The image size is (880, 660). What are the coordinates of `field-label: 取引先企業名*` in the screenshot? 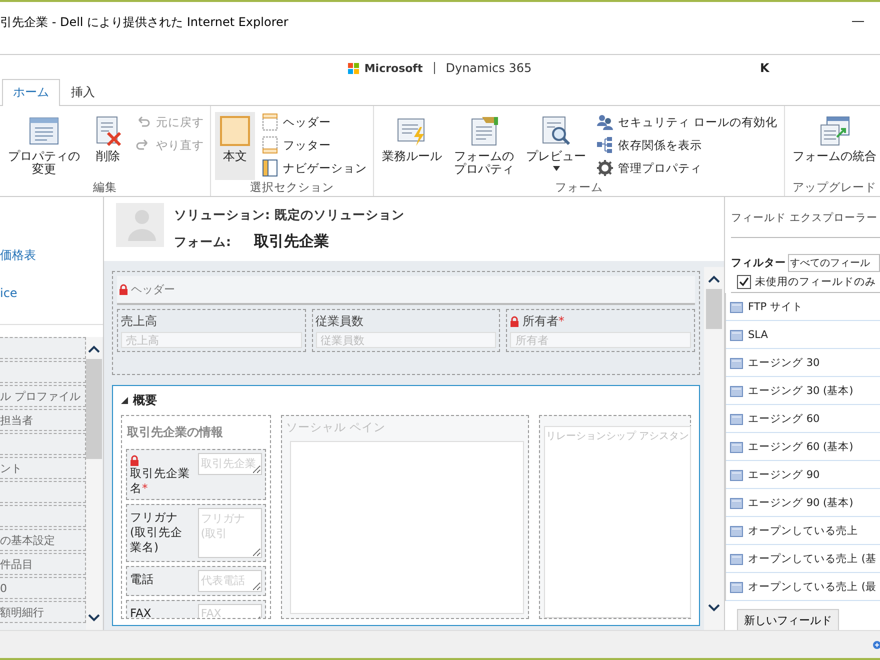 It's located at (160, 480).